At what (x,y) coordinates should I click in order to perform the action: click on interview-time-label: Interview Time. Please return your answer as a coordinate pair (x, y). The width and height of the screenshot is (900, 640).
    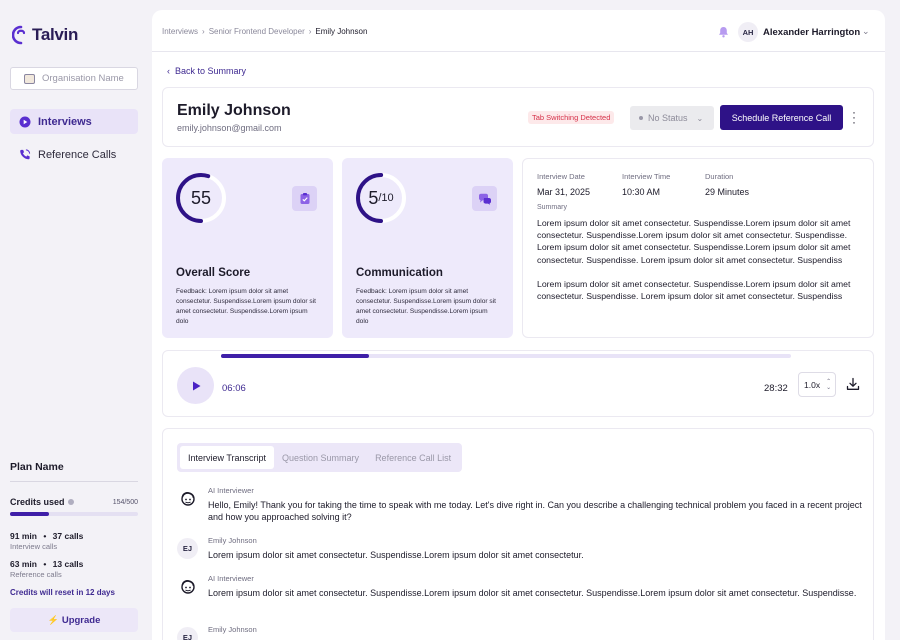
    Looking at the image, I should click on (646, 176).